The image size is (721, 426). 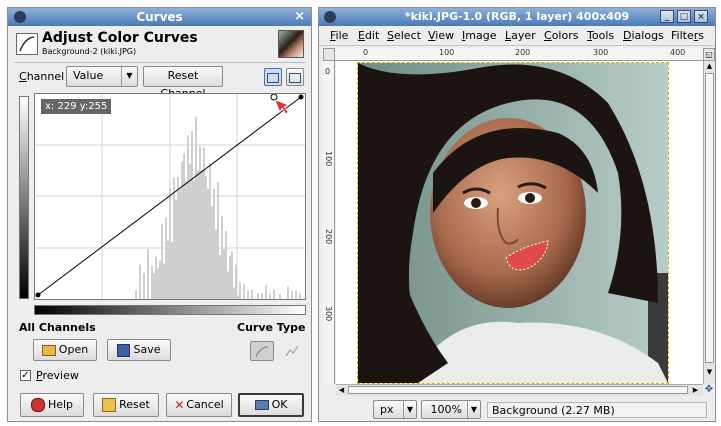 I want to click on smooth-curve-button, so click(x=262, y=351).